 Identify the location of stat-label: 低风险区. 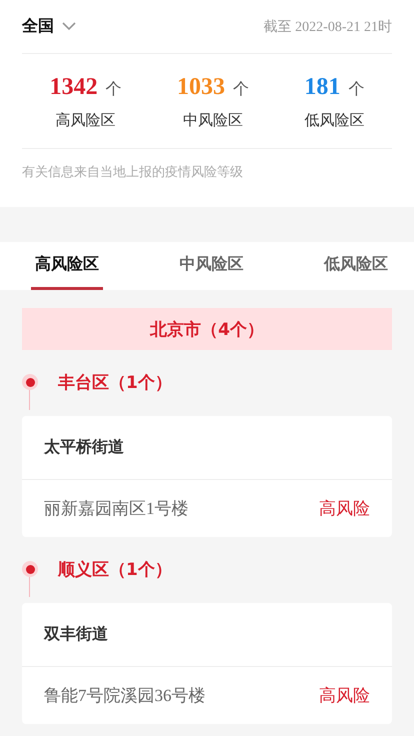
(334, 120).